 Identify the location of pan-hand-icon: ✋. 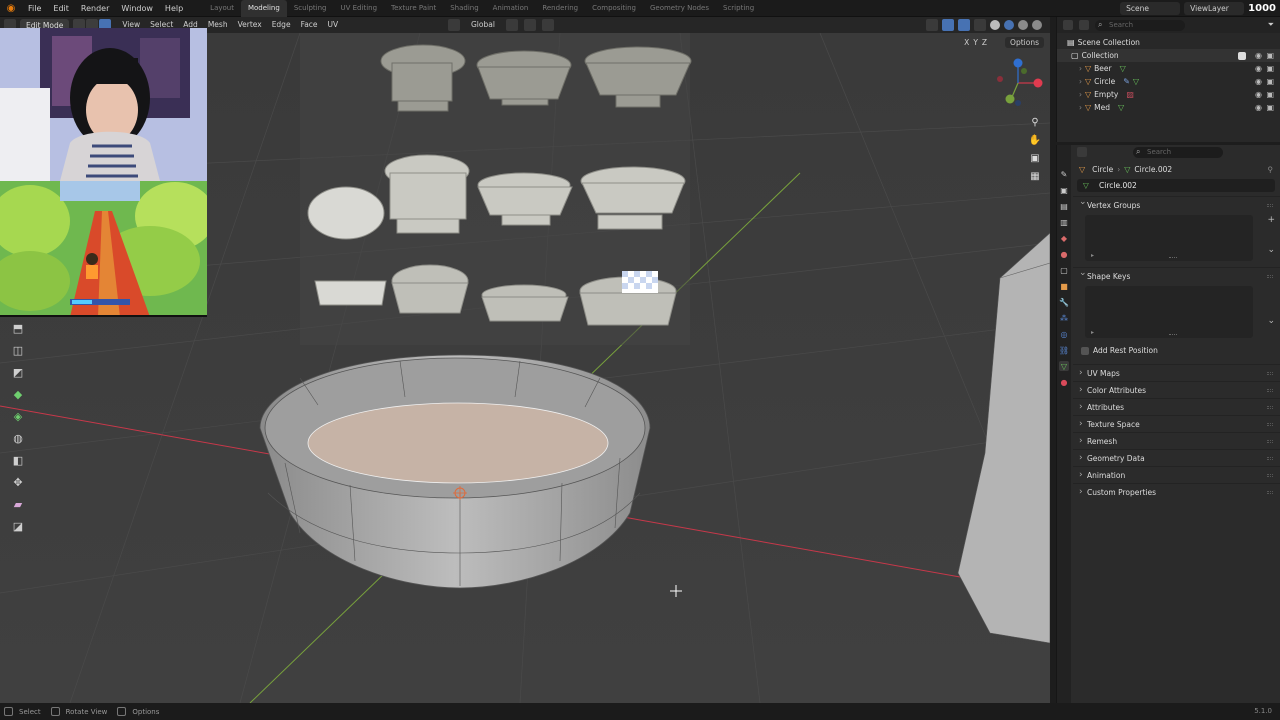
(1035, 140).